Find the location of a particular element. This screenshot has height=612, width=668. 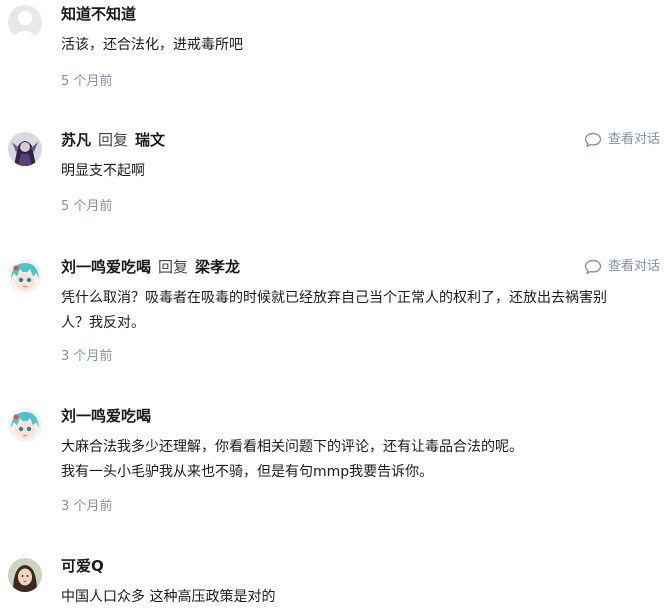

comment-header: 苏凡 回复 瑞文 is located at coordinates (113, 140).